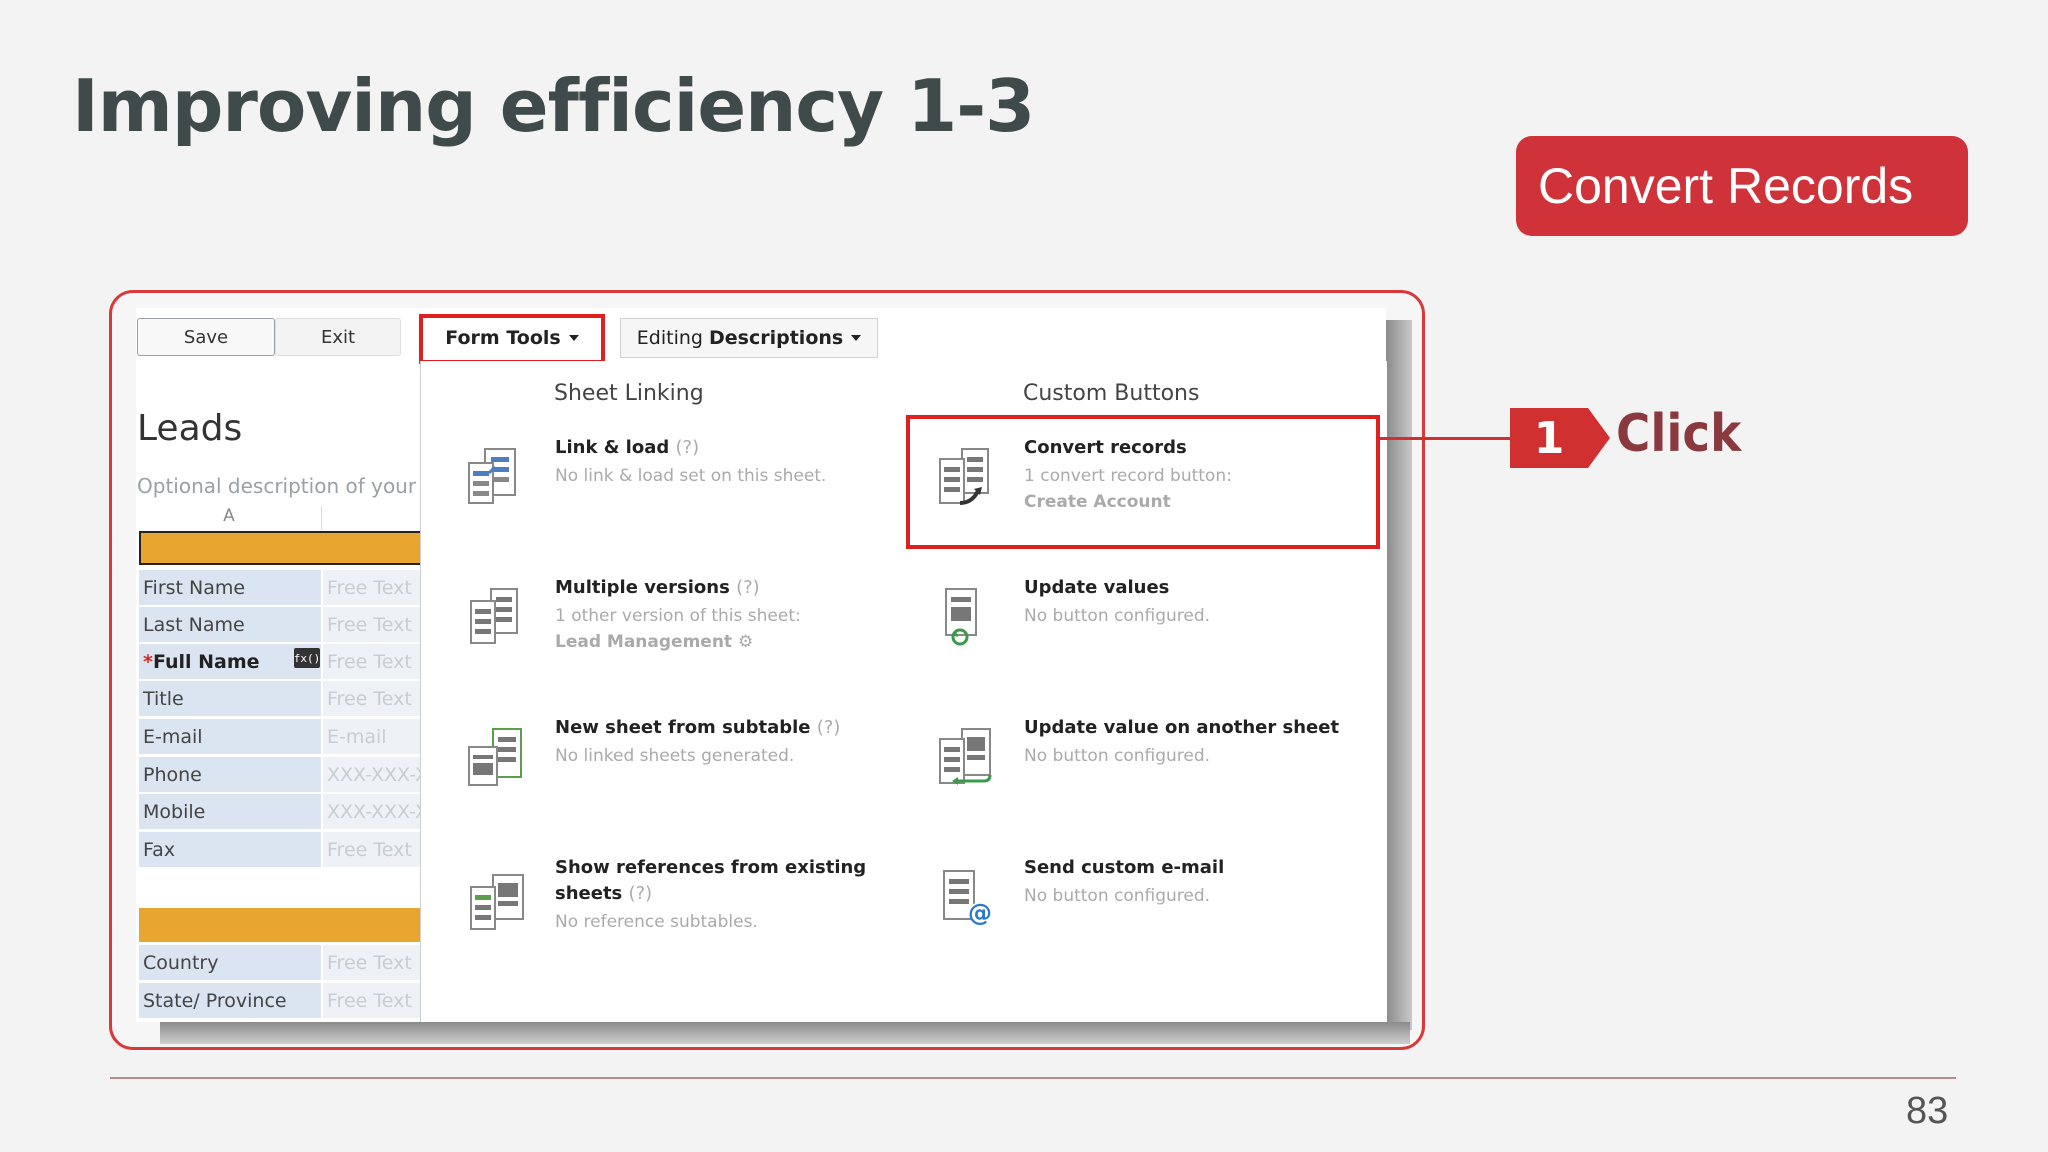 The height and width of the screenshot is (1152, 2048). Describe the element at coordinates (1182, 727) in the screenshot. I see `menu-item-title: Update value on another sheet` at that location.